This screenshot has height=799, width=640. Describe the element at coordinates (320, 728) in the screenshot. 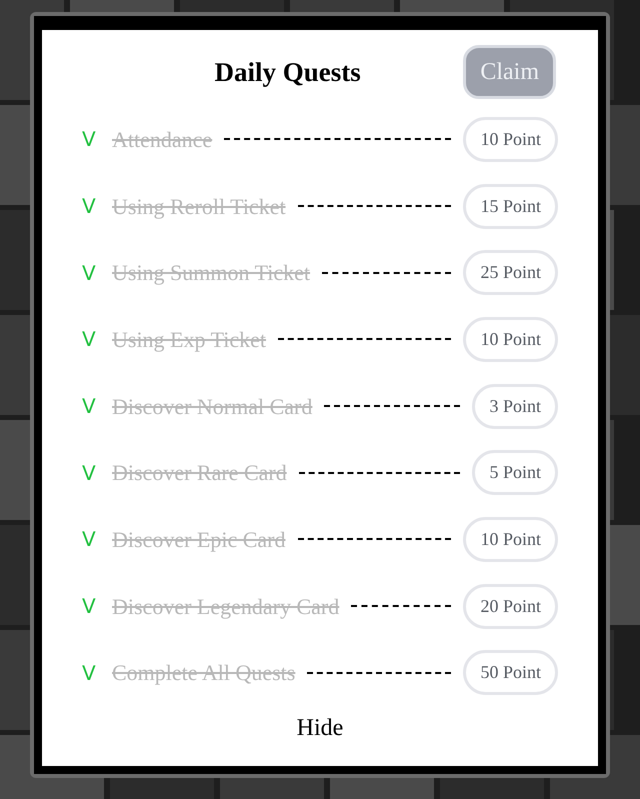

I see `hide-button: Hide` at that location.